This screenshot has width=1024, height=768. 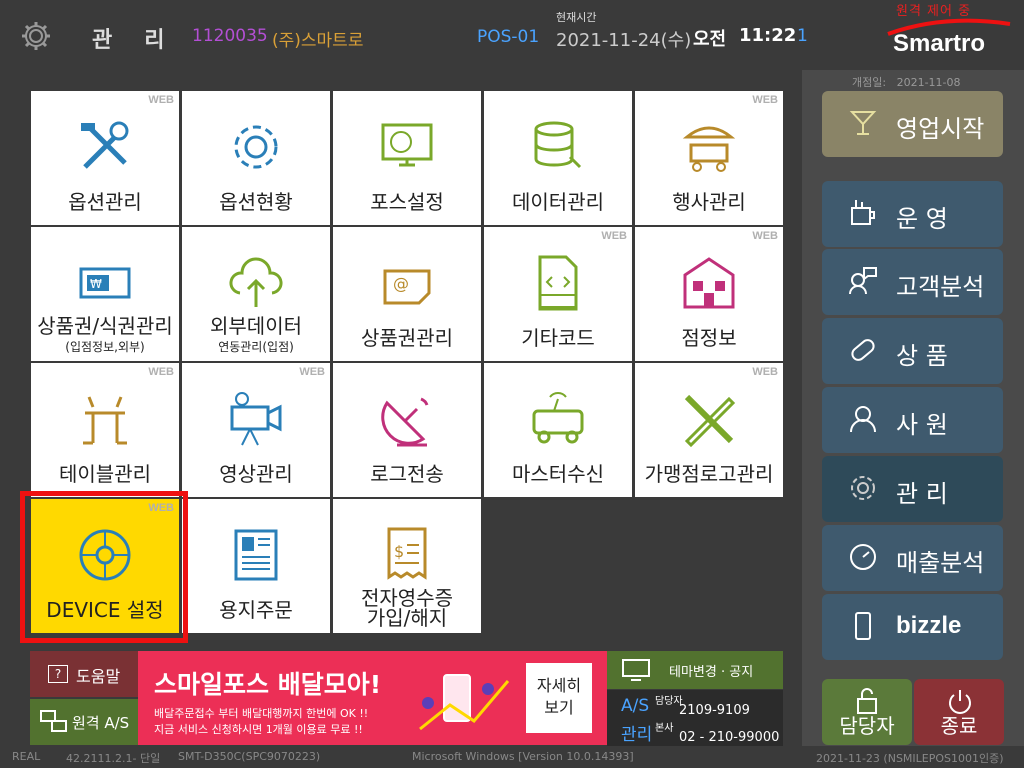 I want to click on bizzle-button: bizzle, so click(x=912, y=627).